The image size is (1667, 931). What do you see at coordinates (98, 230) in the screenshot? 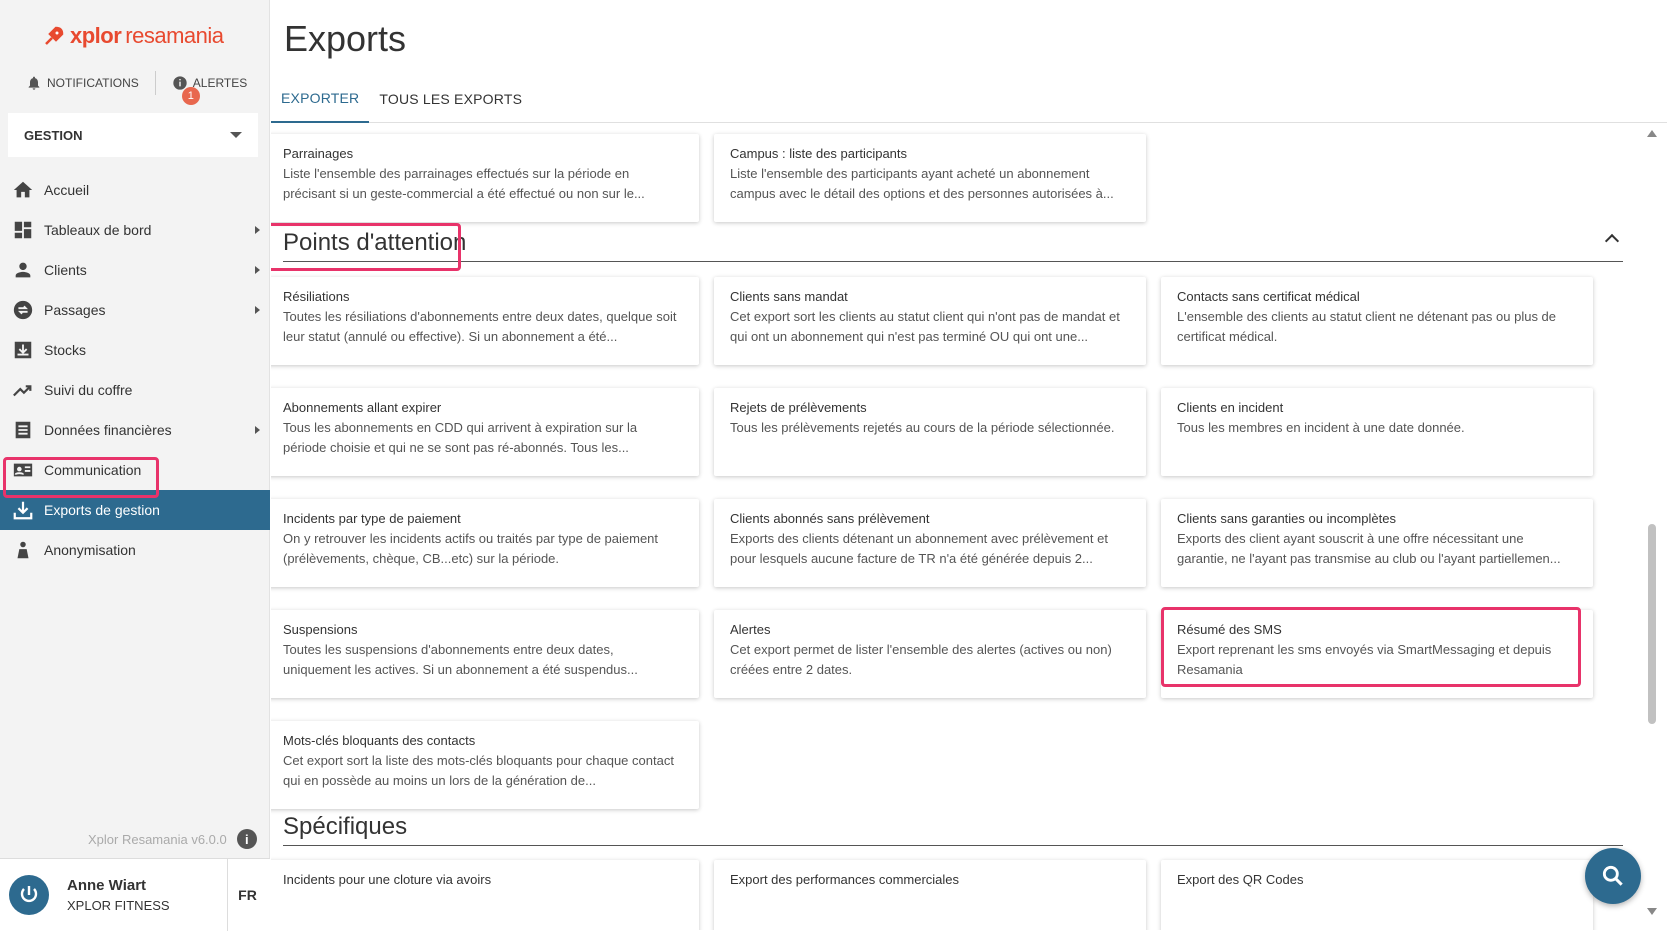
I see `sidebar-item-label: Tableaux de bord` at bounding box center [98, 230].